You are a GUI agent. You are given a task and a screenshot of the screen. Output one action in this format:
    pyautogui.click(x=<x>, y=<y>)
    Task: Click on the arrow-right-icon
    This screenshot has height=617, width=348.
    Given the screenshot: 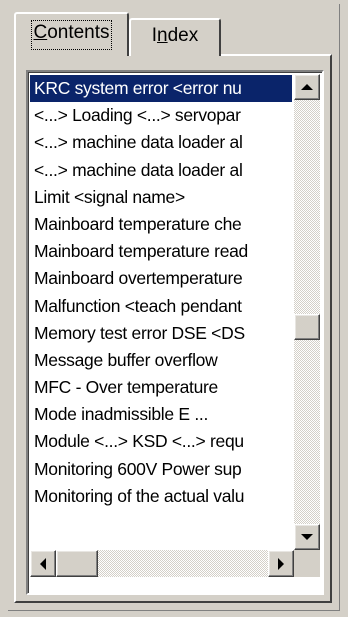 What is the action you would take?
    pyautogui.click(x=281, y=563)
    